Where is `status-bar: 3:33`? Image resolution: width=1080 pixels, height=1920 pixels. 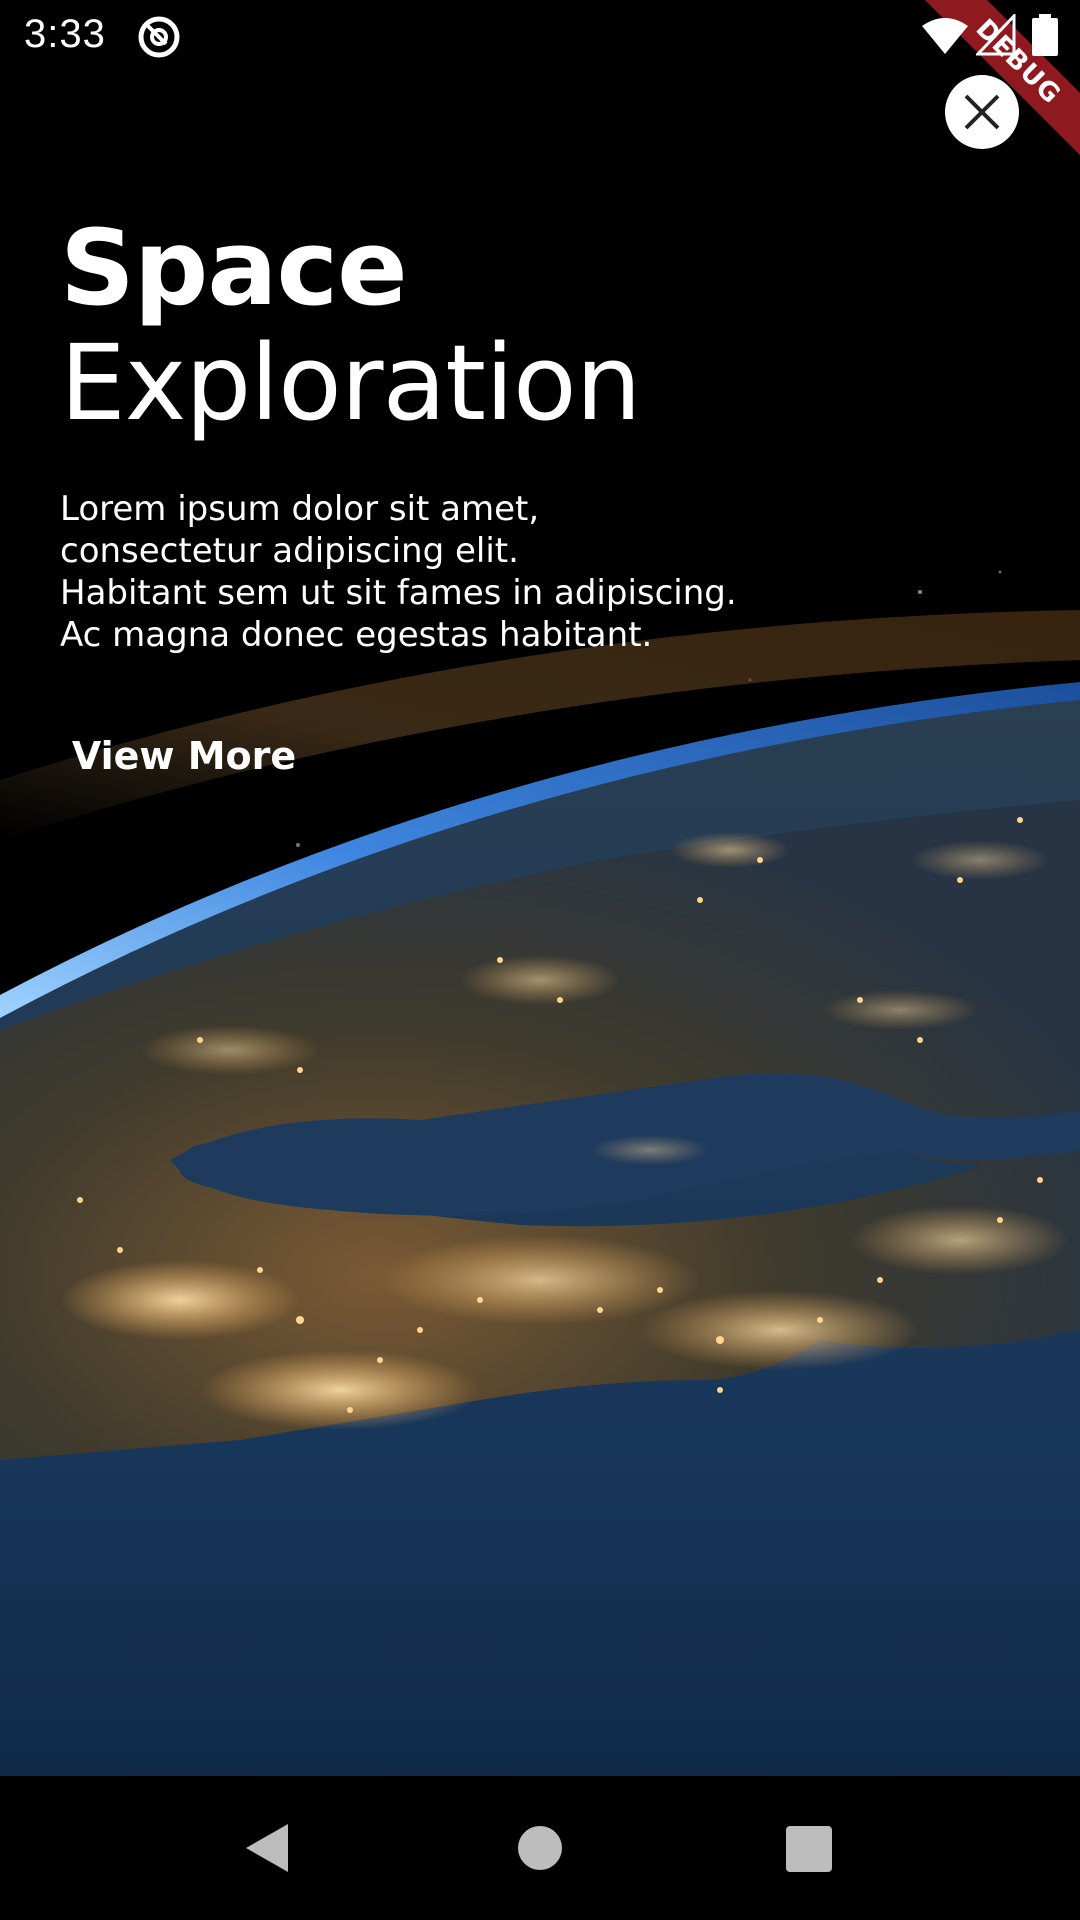 status-bar: 3:33 is located at coordinates (540, 36).